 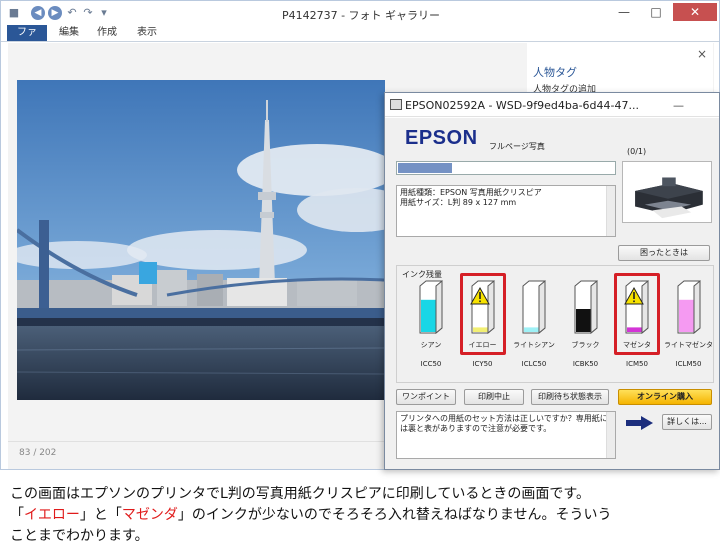 I want to click on pane-close-icon: ×, so click(x=702, y=54).